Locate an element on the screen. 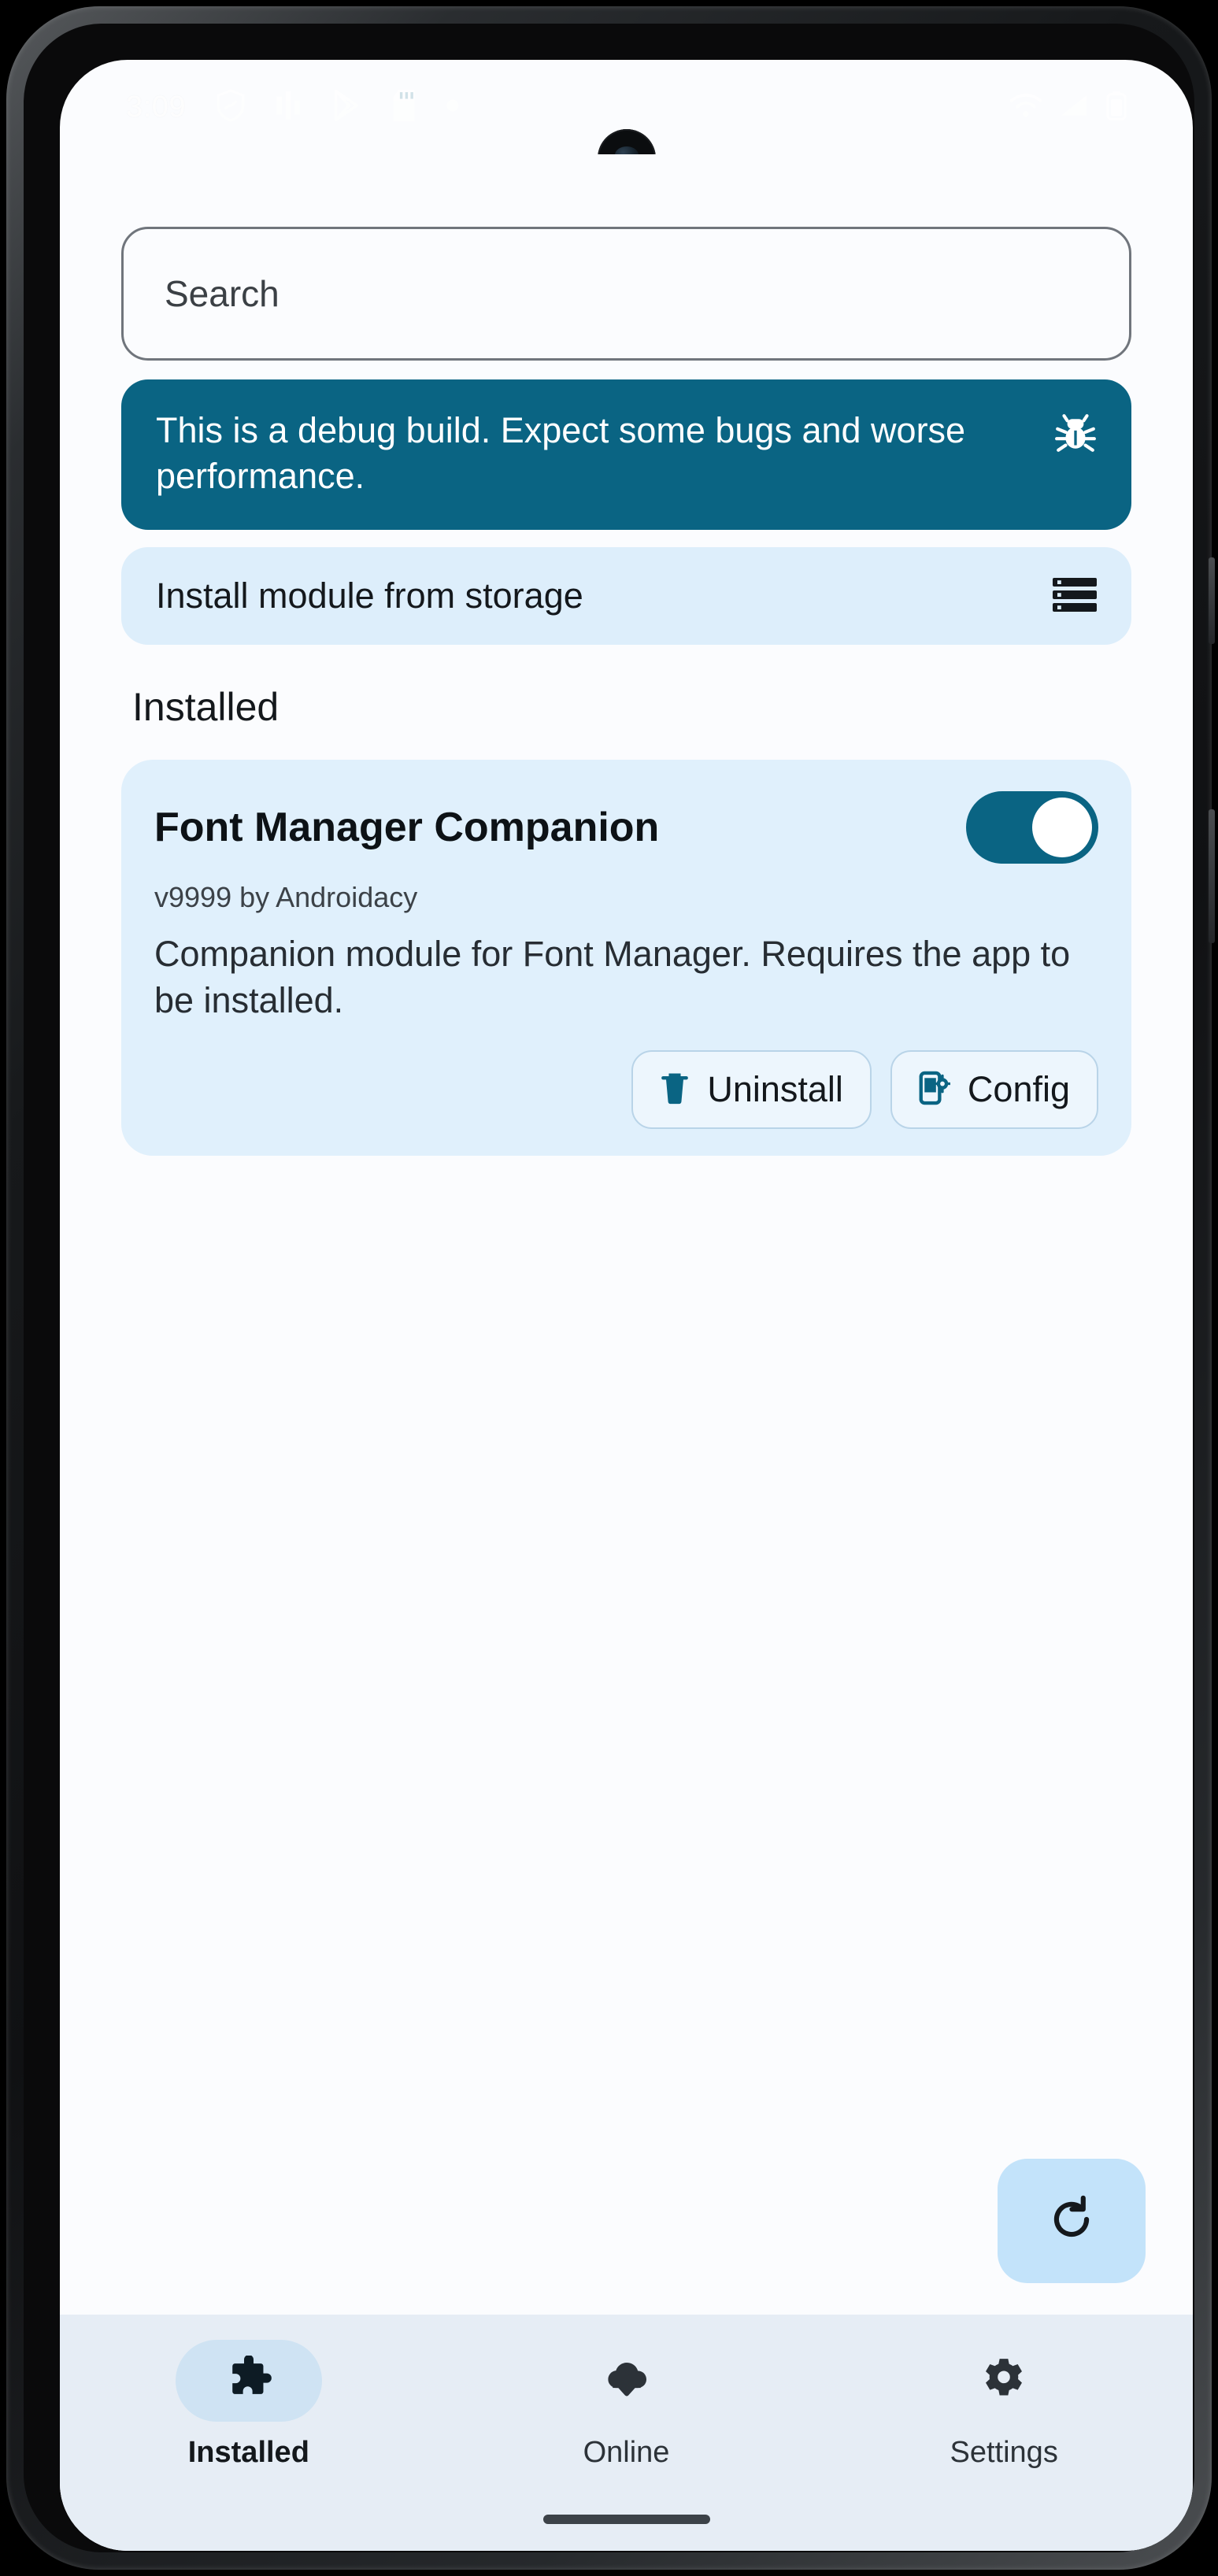 This screenshot has width=1218, height=2576. cloud-download-icon is located at coordinates (626, 2381).